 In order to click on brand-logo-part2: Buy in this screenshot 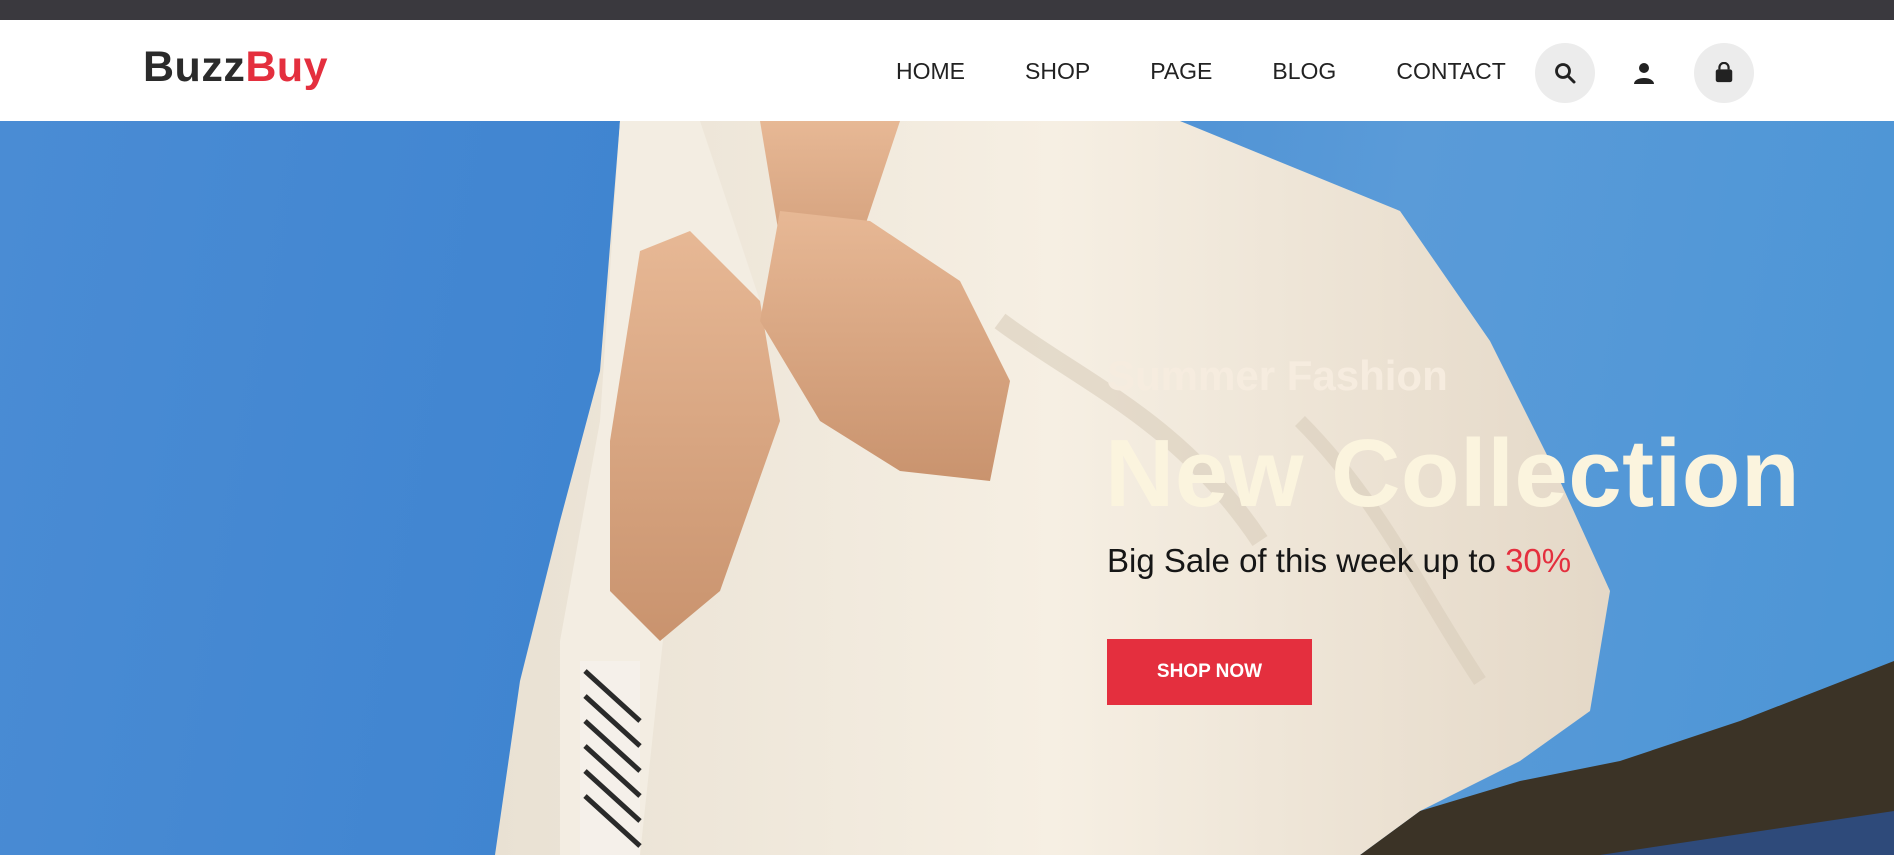, I will do `click(287, 67)`.